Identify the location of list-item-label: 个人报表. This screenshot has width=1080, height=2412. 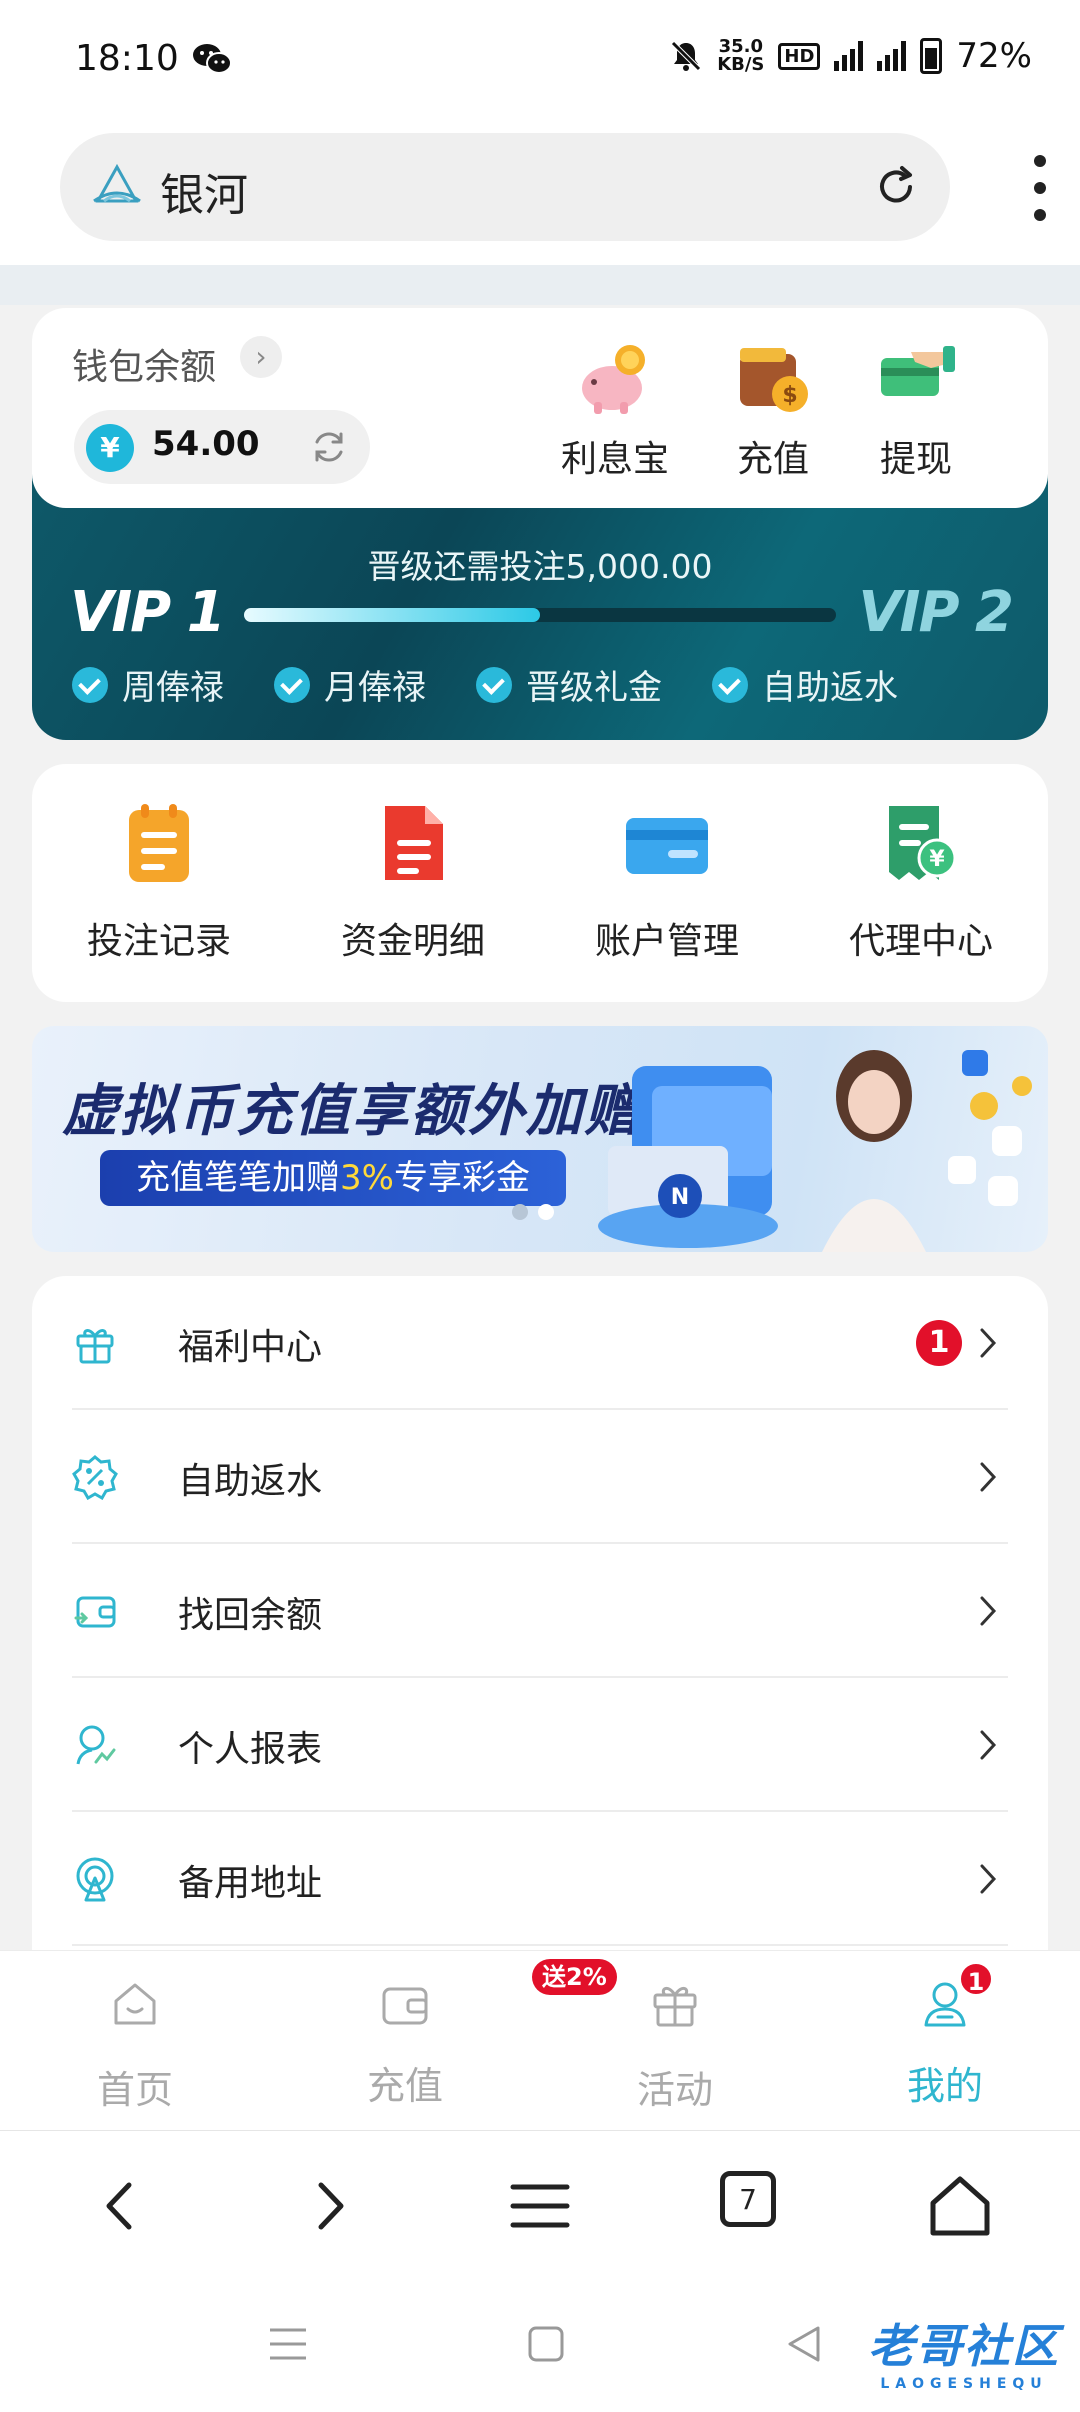
(250, 1749).